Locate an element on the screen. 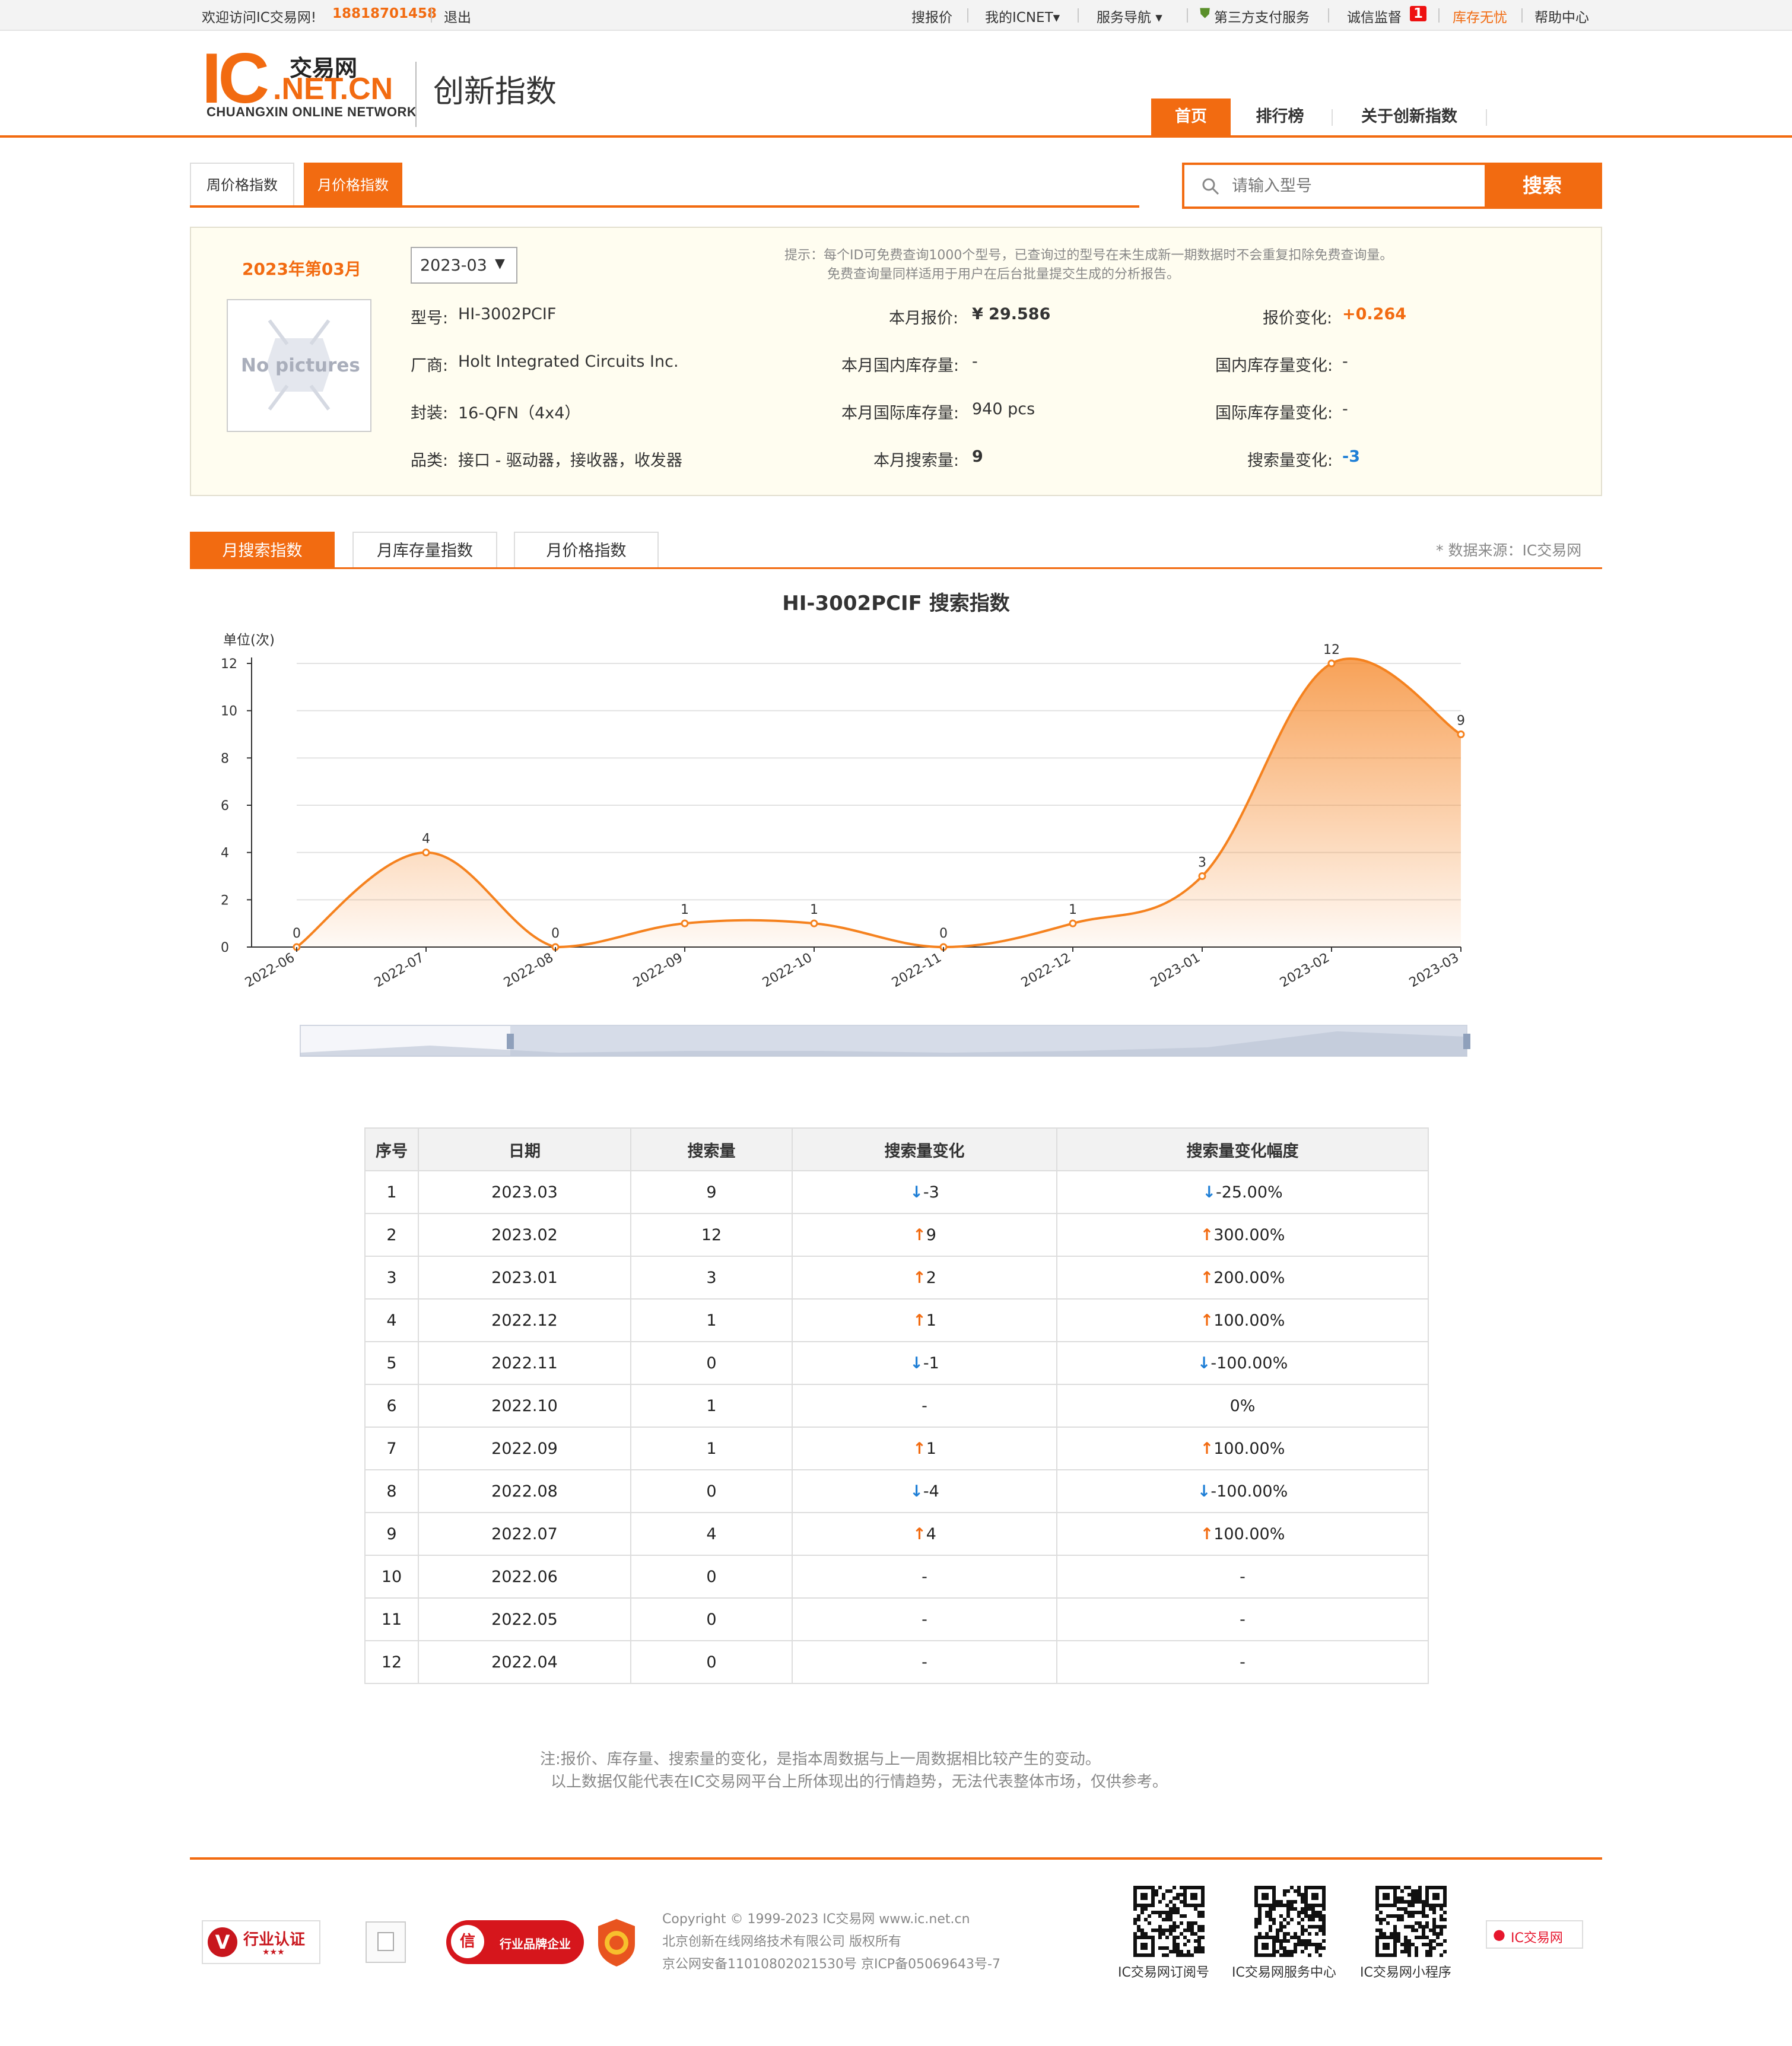 This screenshot has width=1792, height=2046. tab-monthly-stock-index: 月库存量指数 is located at coordinates (425, 550).